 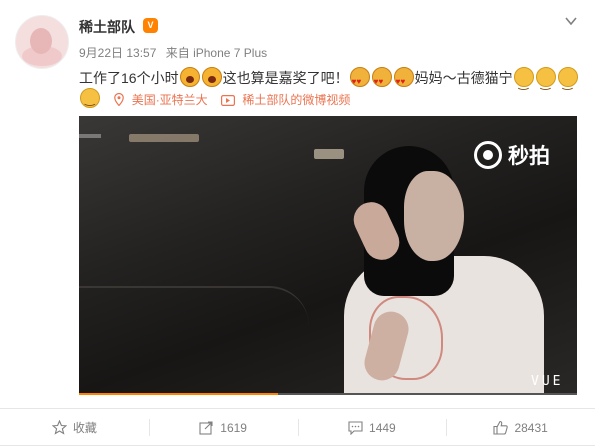 I want to click on comment-count: 1449, so click(x=382, y=427).